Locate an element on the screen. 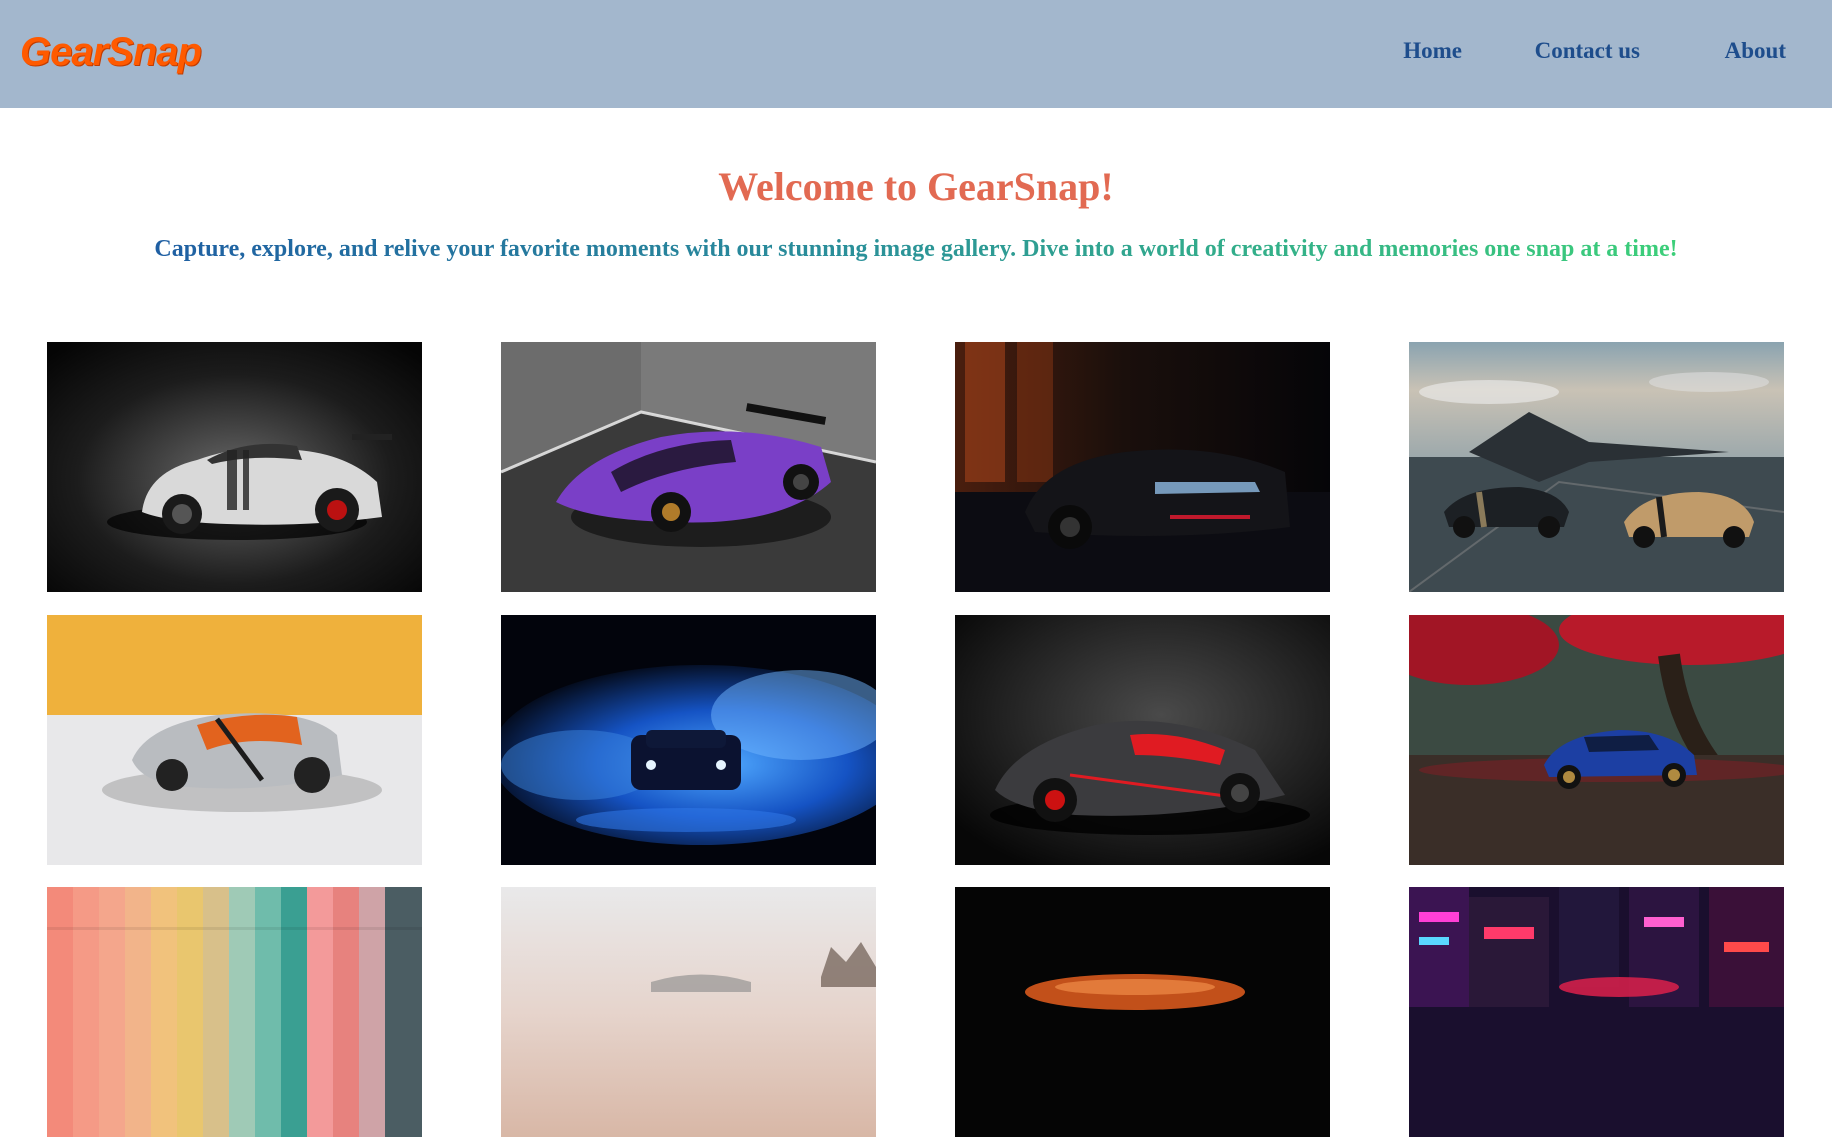  neon-street-photo is located at coordinates (1596, 1012).